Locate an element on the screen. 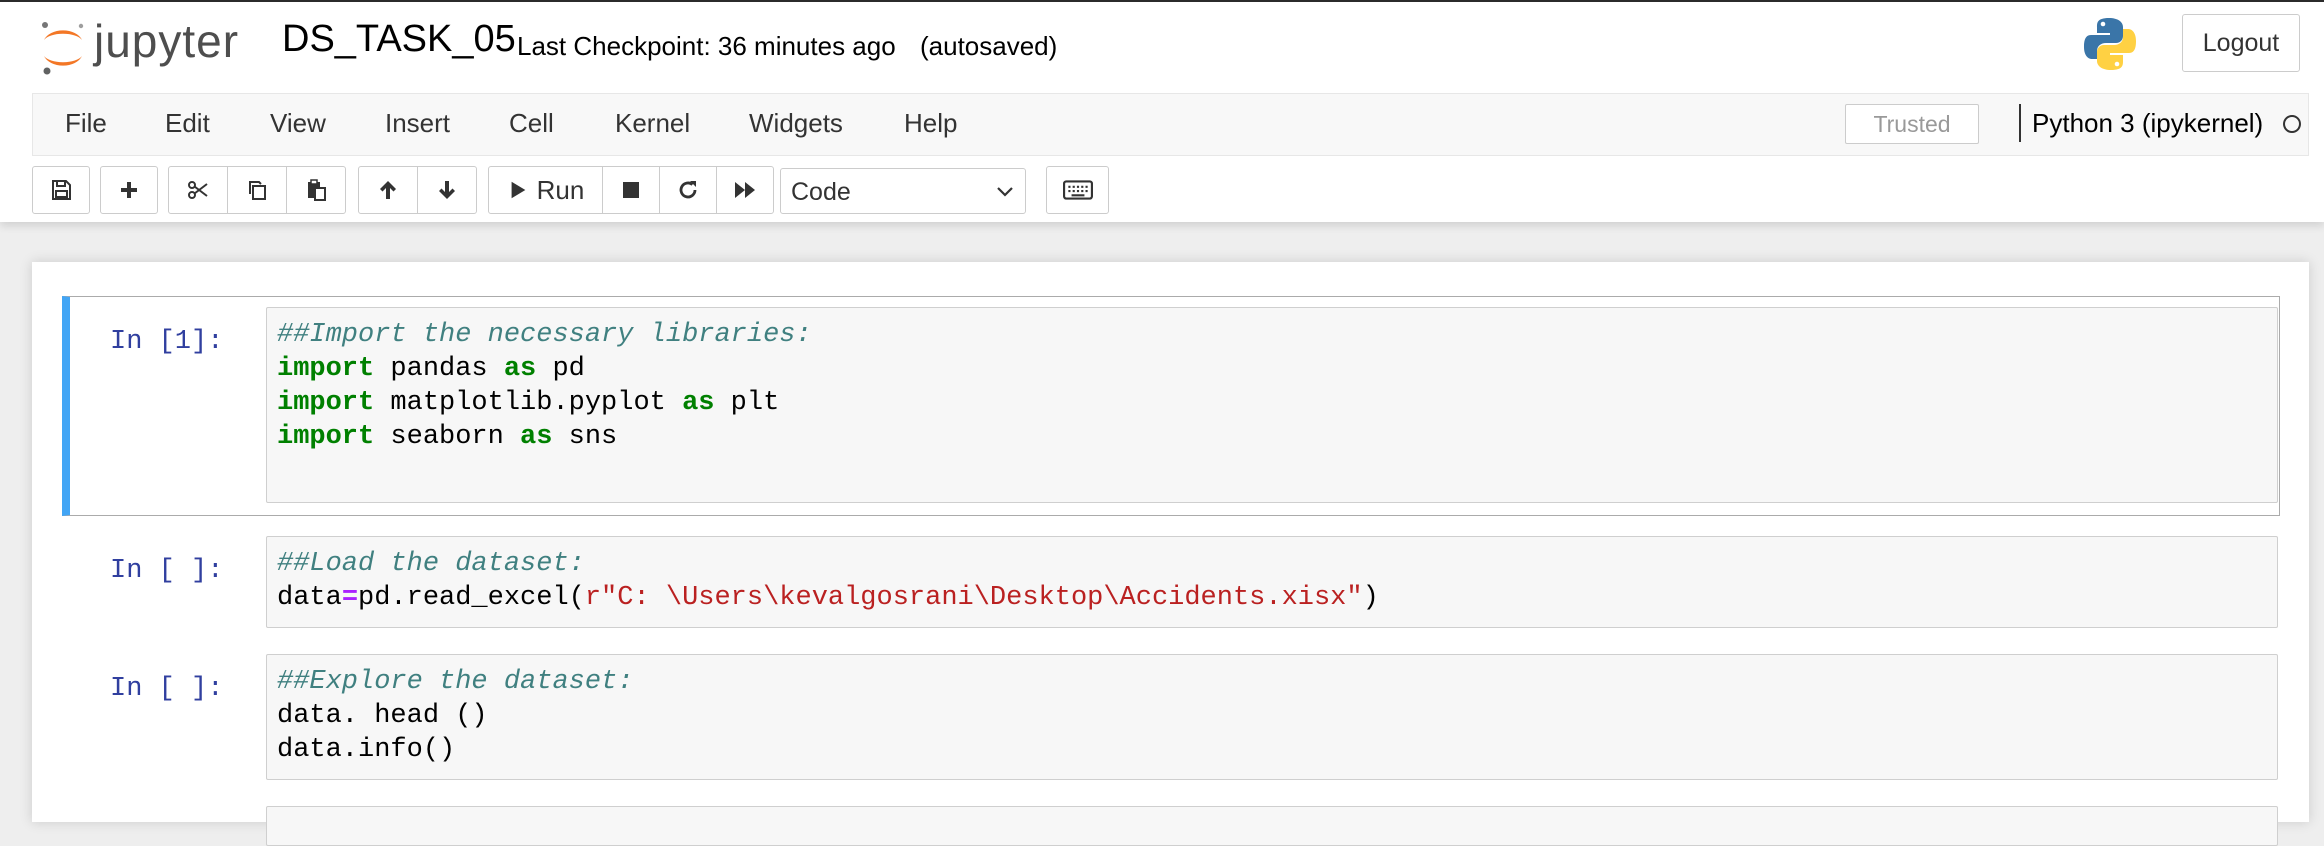 This screenshot has height=846, width=2324. logo-text: jupyter is located at coordinates (167, 41).